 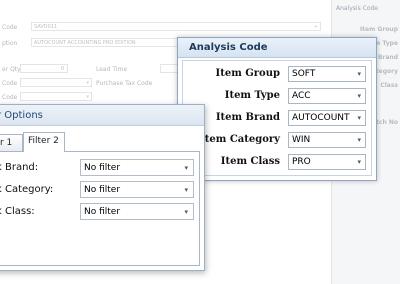 What do you see at coordinates (304, 74) in the screenshot?
I see `item-group-value: SOFT` at bounding box center [304, 74].